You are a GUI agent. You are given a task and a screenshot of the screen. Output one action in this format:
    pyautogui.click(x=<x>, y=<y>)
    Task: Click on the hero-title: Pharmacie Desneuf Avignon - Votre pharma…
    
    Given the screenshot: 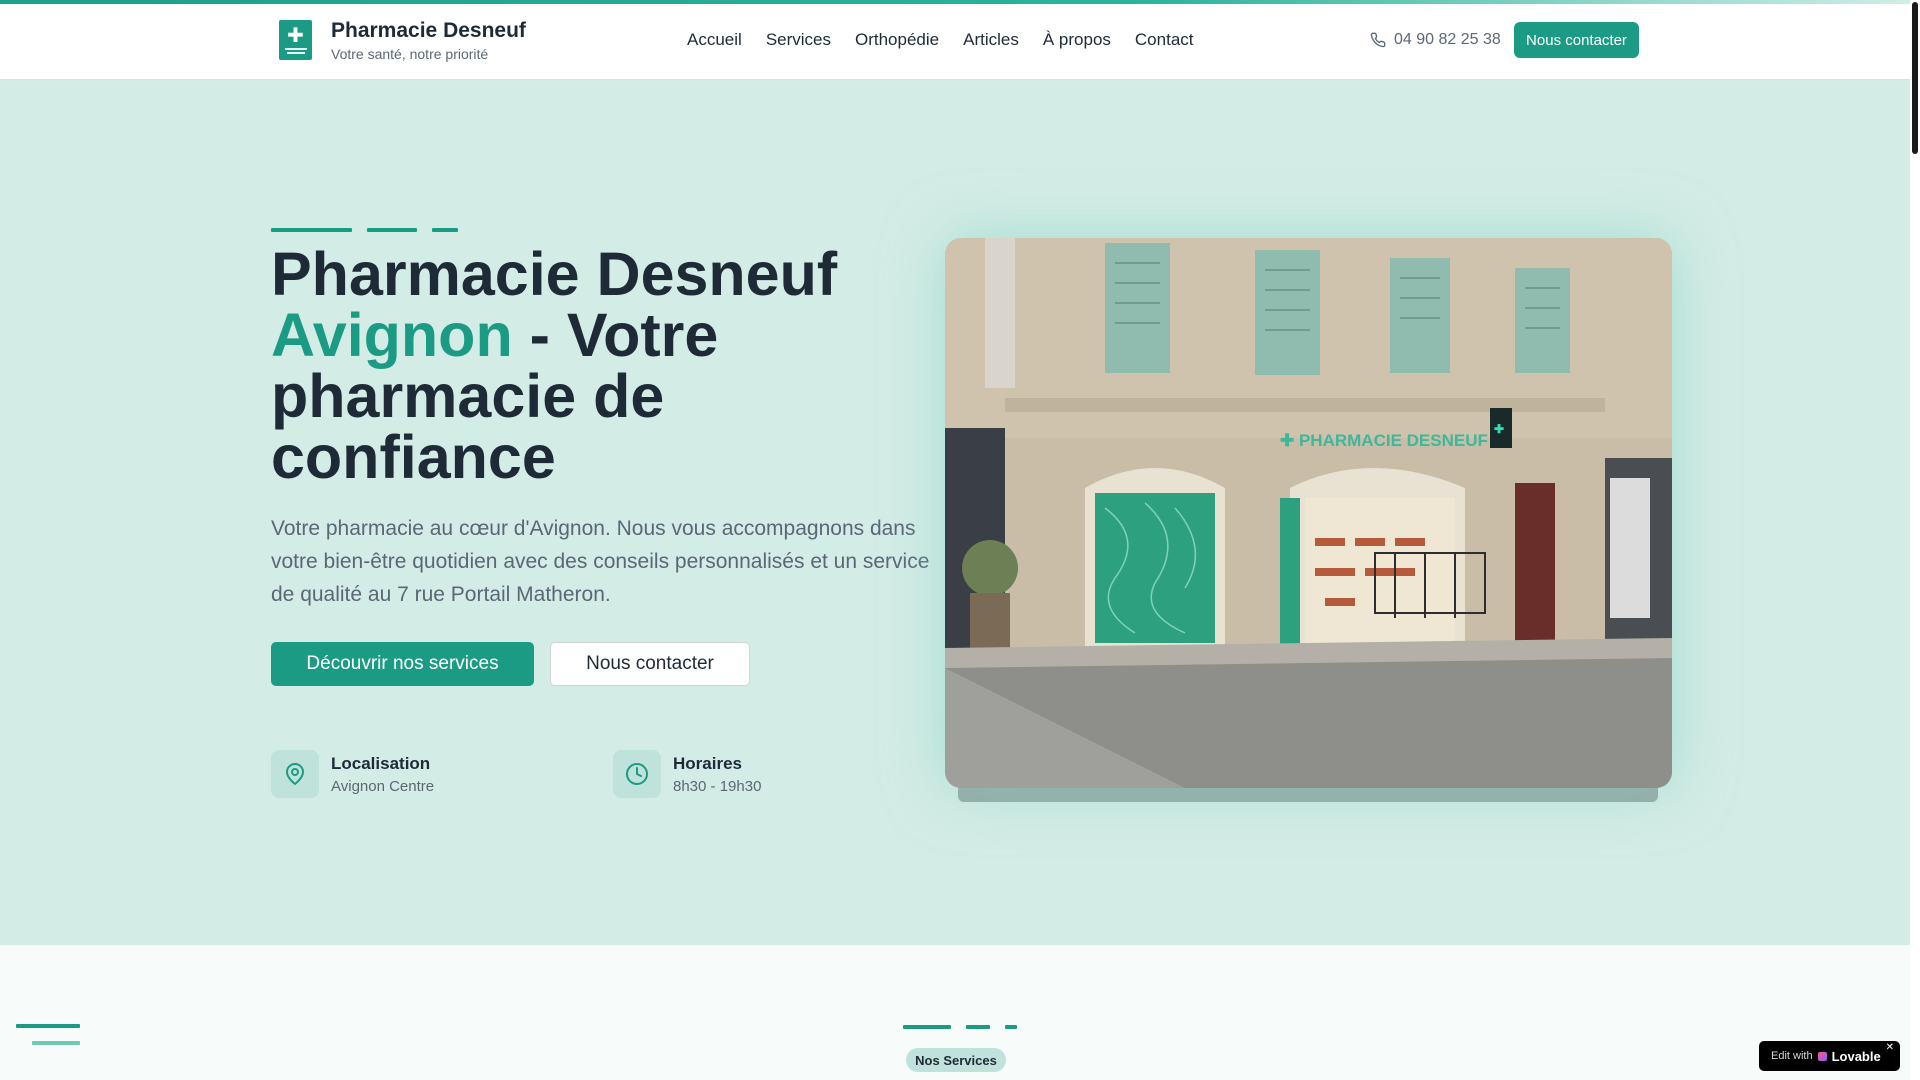 What is the action you would take?
    pyautogui.click(x=601, y=366)
    